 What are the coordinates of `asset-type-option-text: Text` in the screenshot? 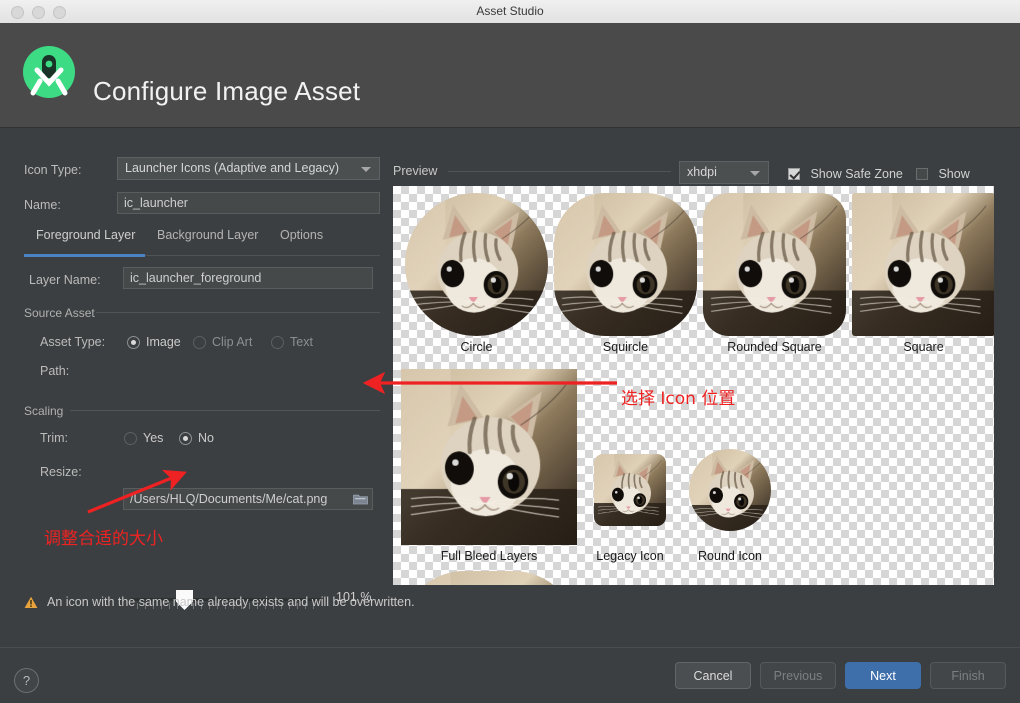 It's located at (292, 342).